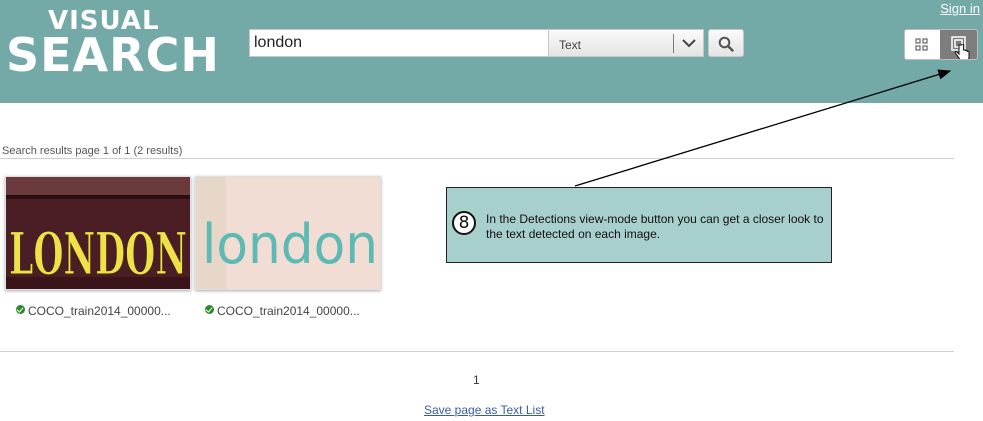  What do you see at coordinates (92, 151) in the screenshot?
I see `results-info: Search results page 1 of 1 (2 results)` at bounding box center [92, 151].